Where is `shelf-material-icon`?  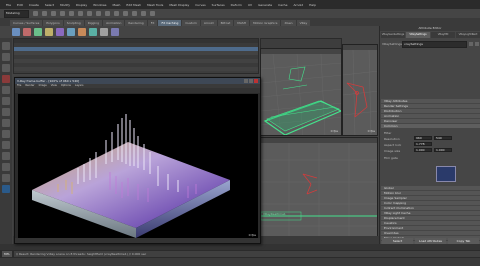 shelf-material-icon is located at coordinates (38, 32).